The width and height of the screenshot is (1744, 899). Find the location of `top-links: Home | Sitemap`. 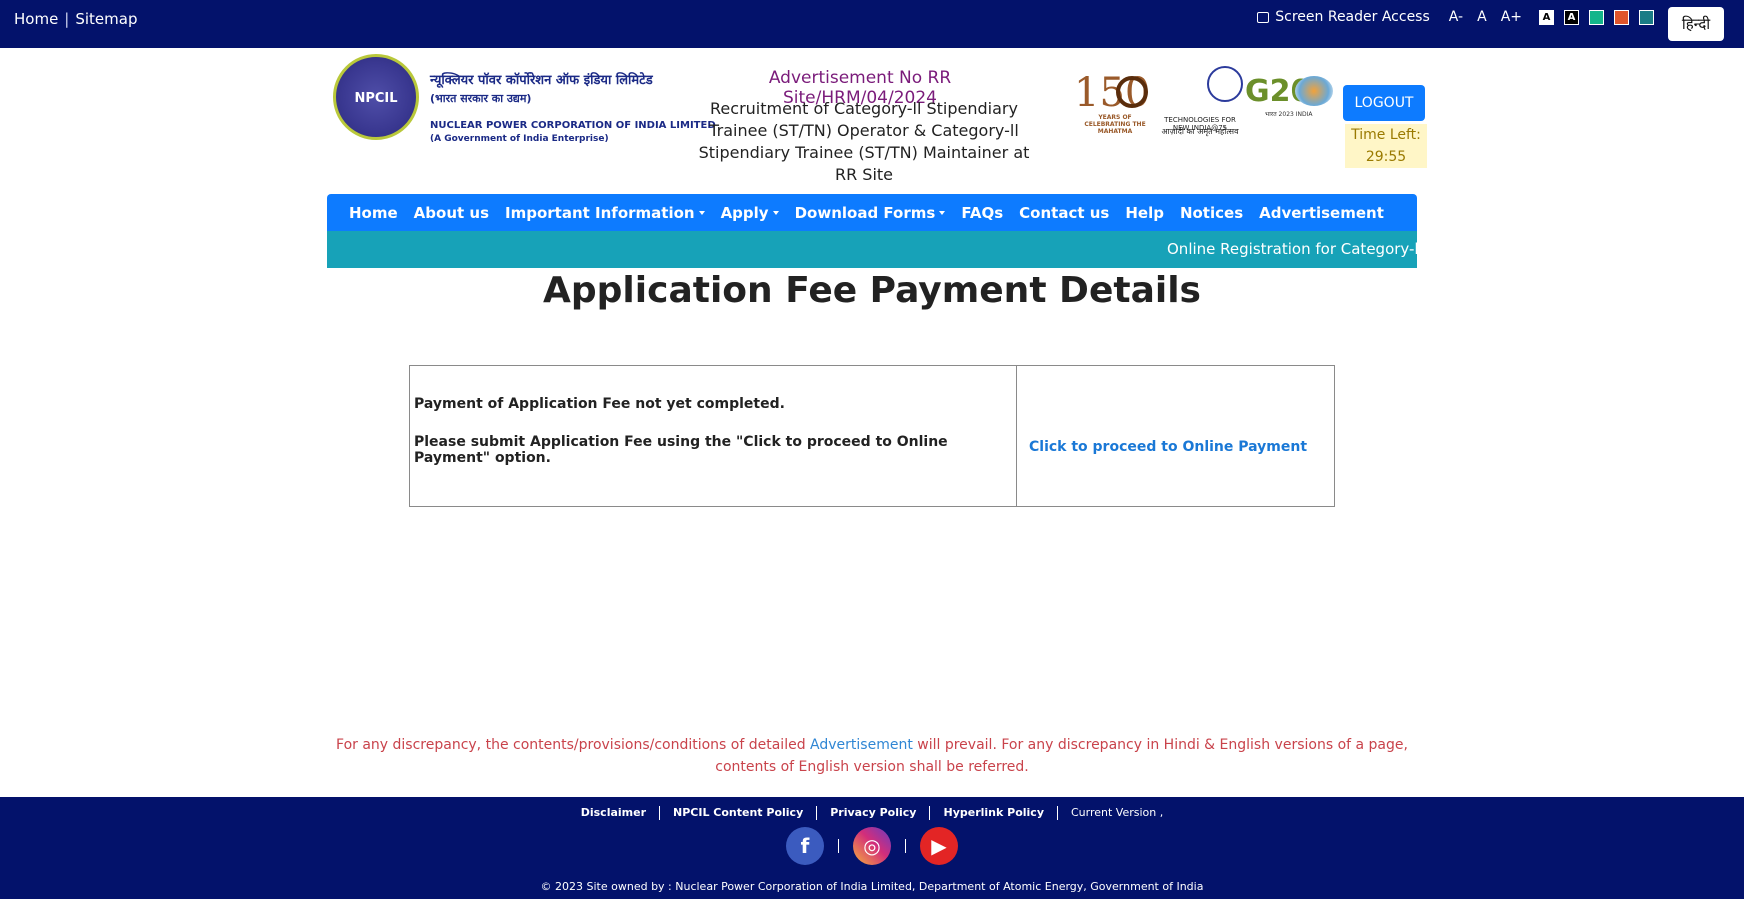

top-links: Home | Sitemap is located at coordinates (75, 19).